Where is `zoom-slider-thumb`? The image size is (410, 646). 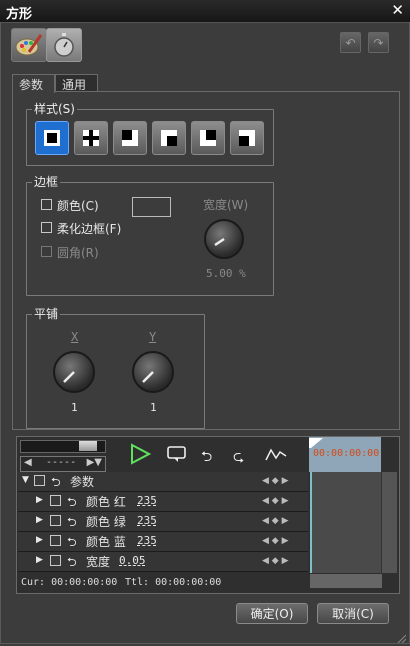 zoom-slider-thumb is located at coordinates (88, 446).